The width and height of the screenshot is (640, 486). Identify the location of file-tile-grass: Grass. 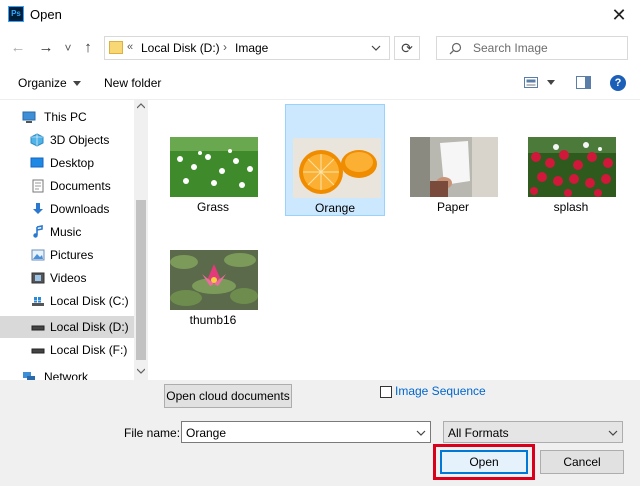
(213, 160).